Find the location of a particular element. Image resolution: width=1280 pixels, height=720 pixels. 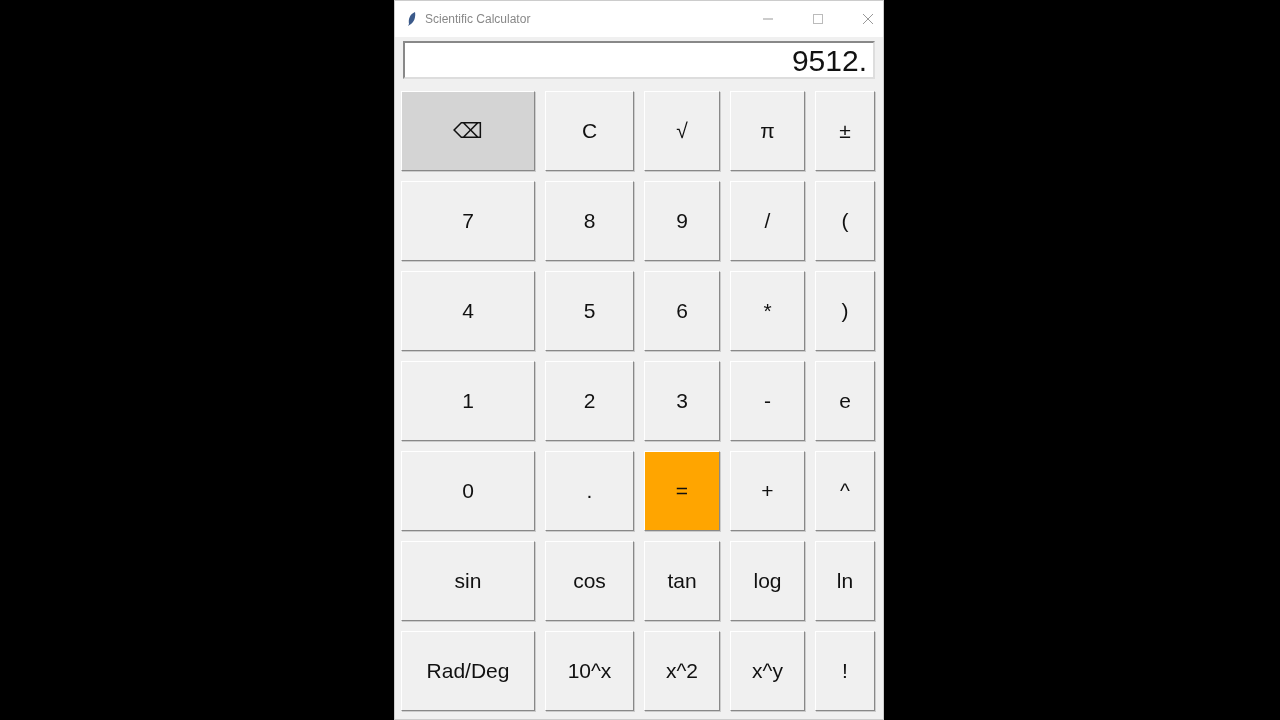

calculator-key: π is located at coordinates (767, 131).